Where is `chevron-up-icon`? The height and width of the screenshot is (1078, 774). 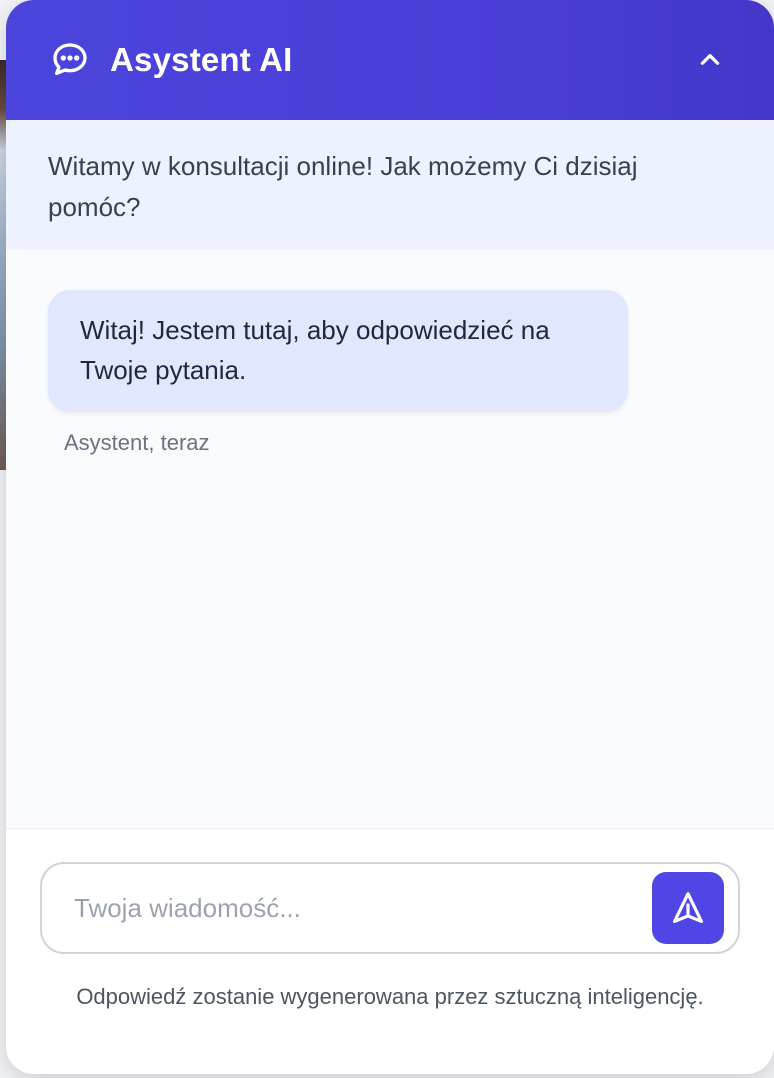
chevron-up-icon is located at coordinates (710, 59).